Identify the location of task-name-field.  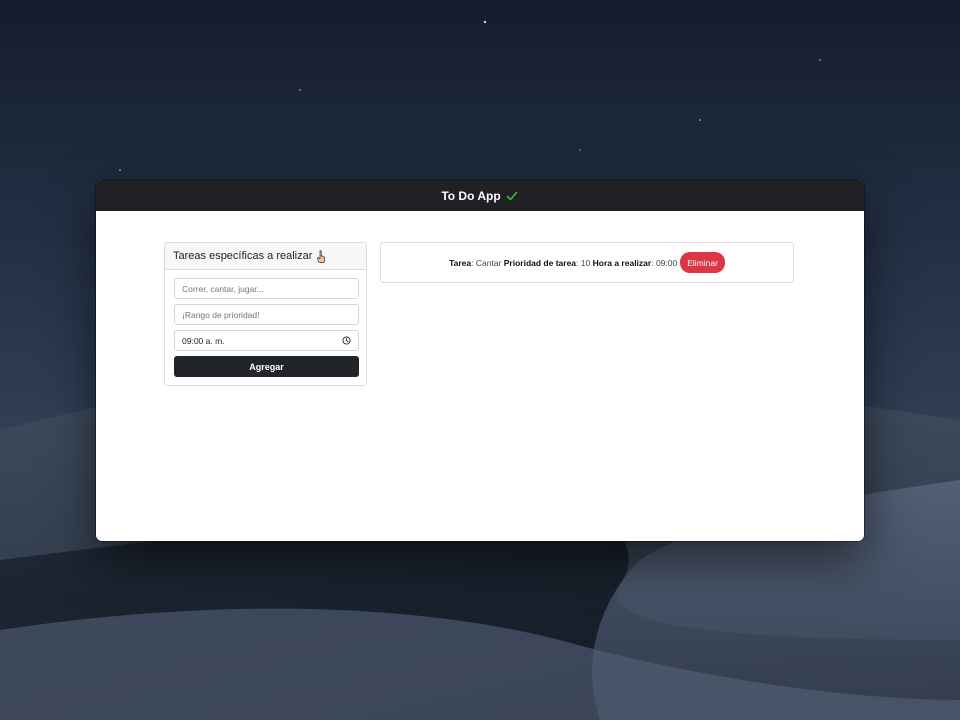
(266, 288).